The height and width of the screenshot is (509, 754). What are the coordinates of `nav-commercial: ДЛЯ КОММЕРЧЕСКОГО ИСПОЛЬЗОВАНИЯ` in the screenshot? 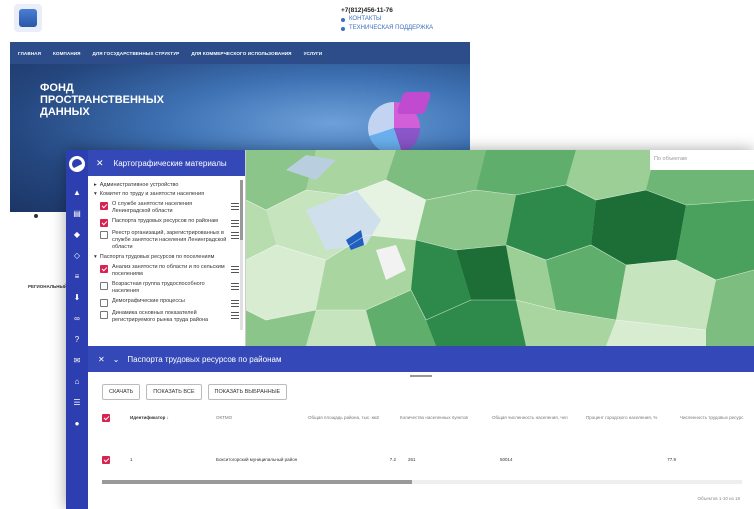 It's located at (241, 53).